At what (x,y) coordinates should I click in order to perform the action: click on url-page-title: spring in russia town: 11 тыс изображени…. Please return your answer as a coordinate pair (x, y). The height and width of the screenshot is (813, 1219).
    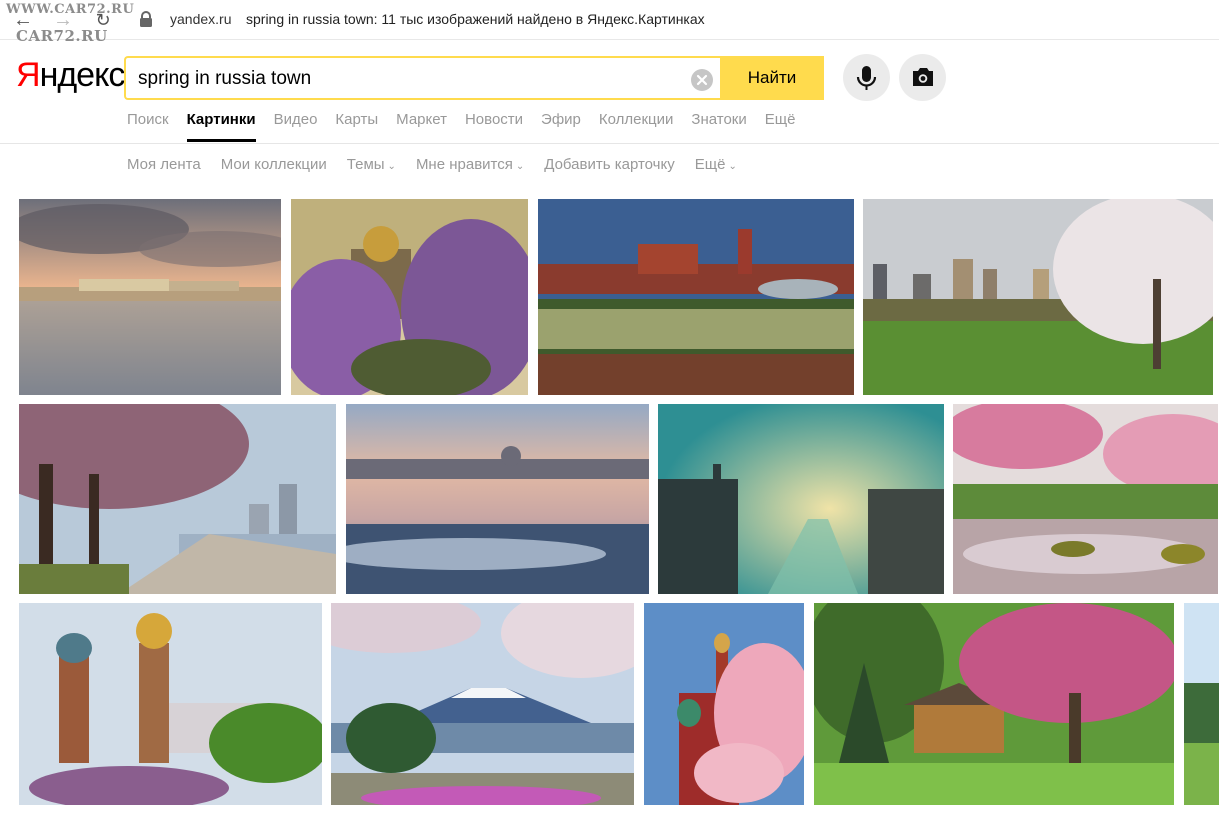
    Looking at the image, I should click on (475, 19).